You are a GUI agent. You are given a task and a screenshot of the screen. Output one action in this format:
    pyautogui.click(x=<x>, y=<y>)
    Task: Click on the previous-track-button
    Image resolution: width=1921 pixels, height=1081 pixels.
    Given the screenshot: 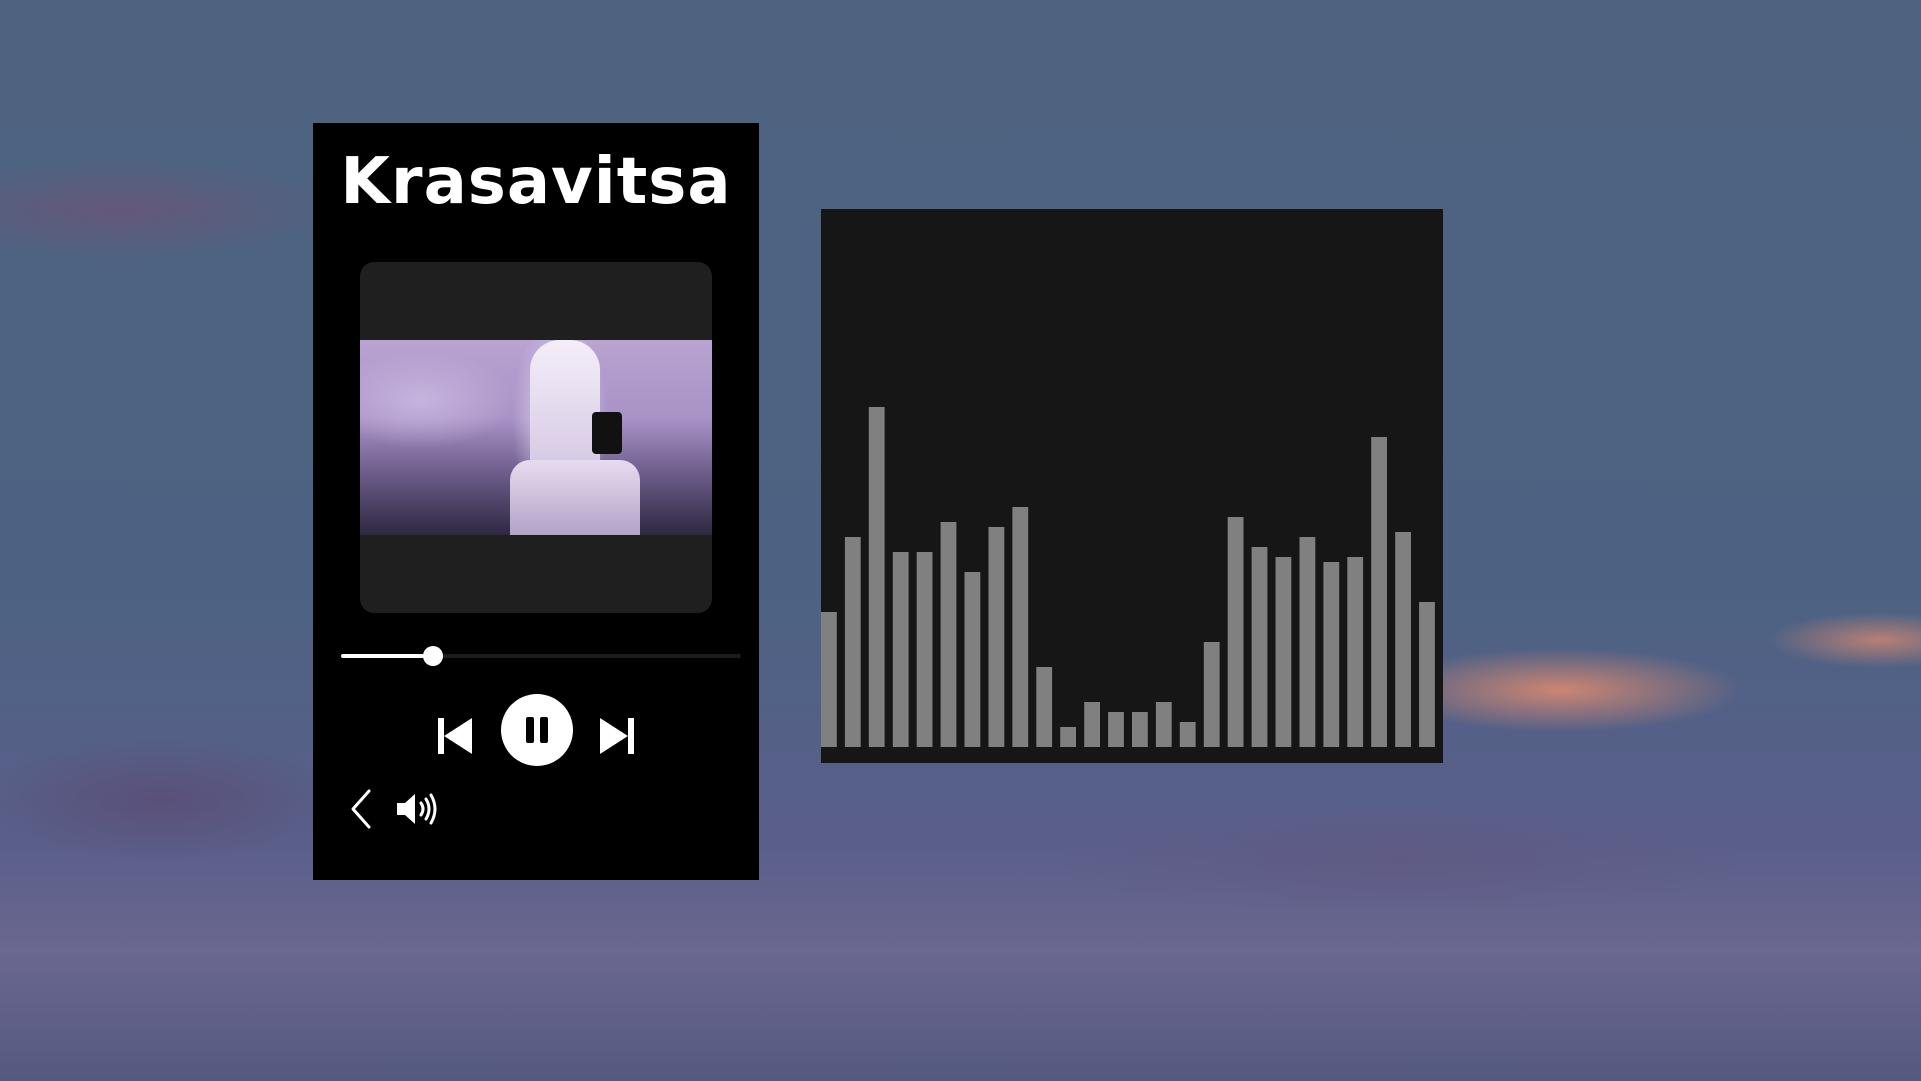 What is the action you would take?
    pyautogui.click(x=454, y=736)
    